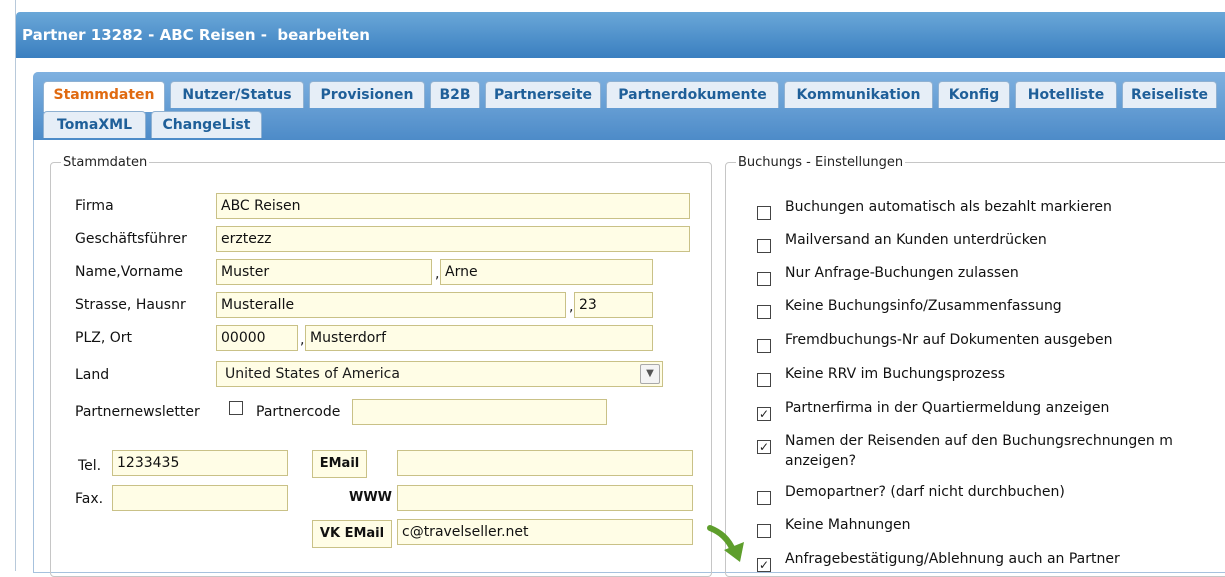  Describe the element at coordinates (298, 412) in the screenshot. I see `partnercode-label: Partnercode` at that location.